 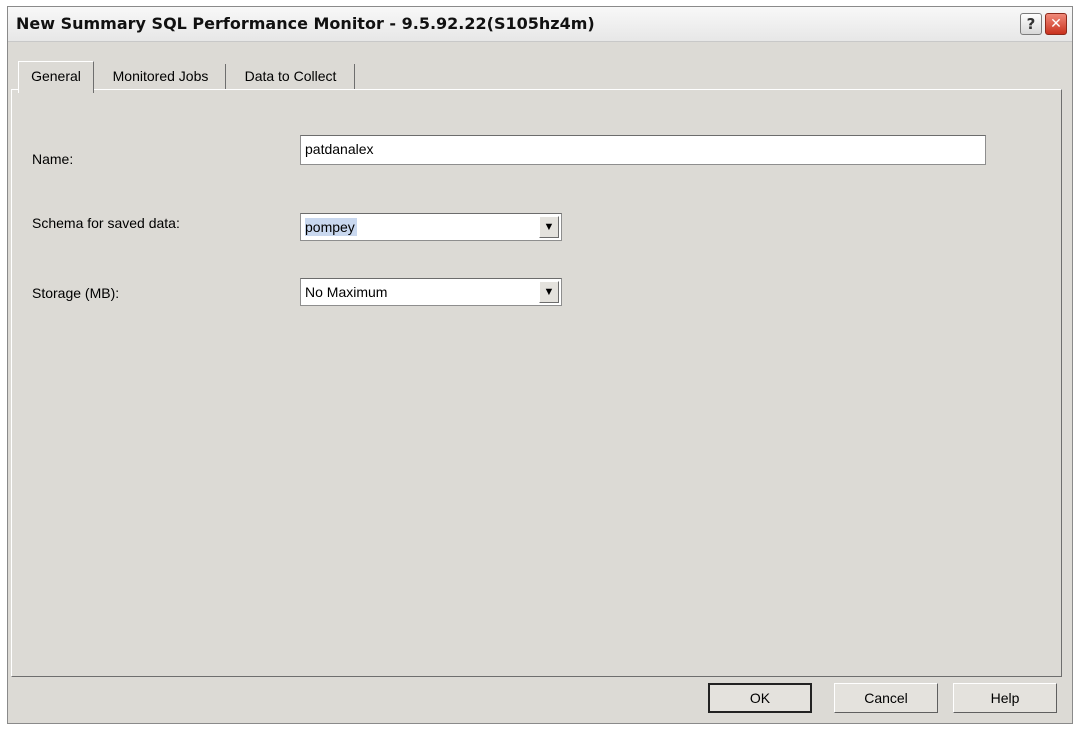 I want to click on help-button: Help, so click(x=1005, y=698).